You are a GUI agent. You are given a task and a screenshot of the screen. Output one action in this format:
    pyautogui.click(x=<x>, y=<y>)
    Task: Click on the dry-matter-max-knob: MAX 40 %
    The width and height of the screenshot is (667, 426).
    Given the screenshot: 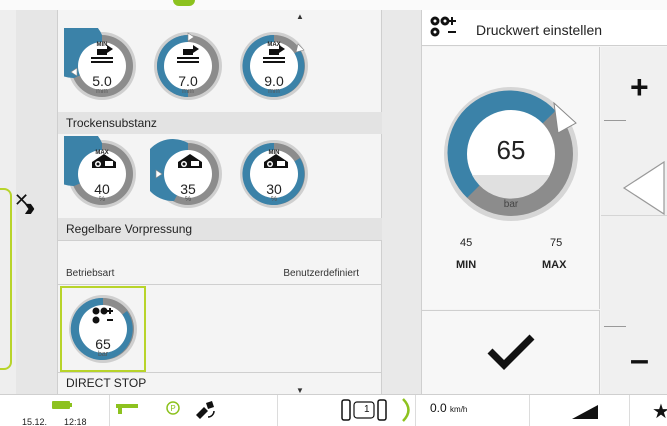 What is the action you would take?
    pyautogui.click(x=102, y=174)
    